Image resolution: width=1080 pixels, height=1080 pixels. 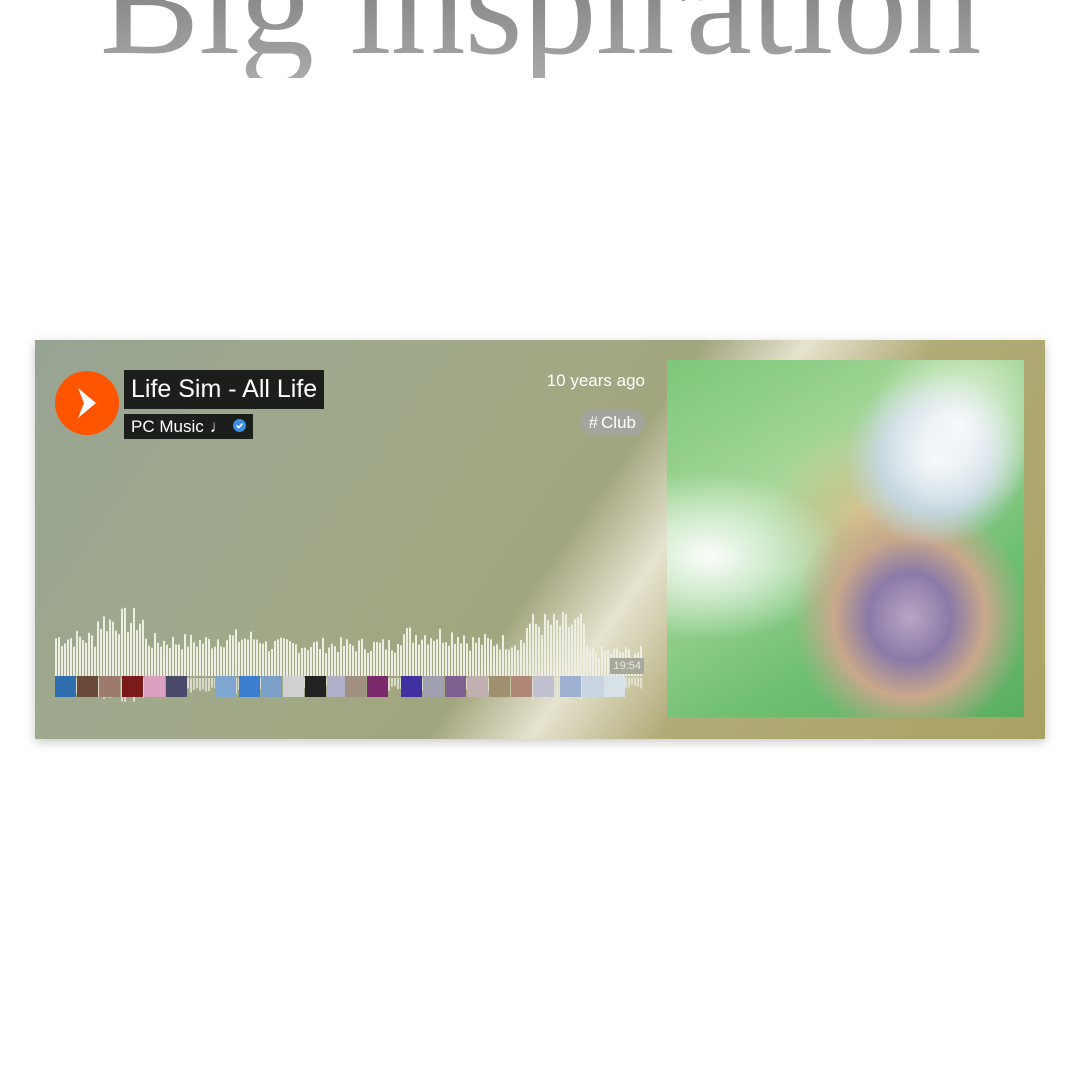 I want to click on tag-hash: #, so click(x=593, y=422).